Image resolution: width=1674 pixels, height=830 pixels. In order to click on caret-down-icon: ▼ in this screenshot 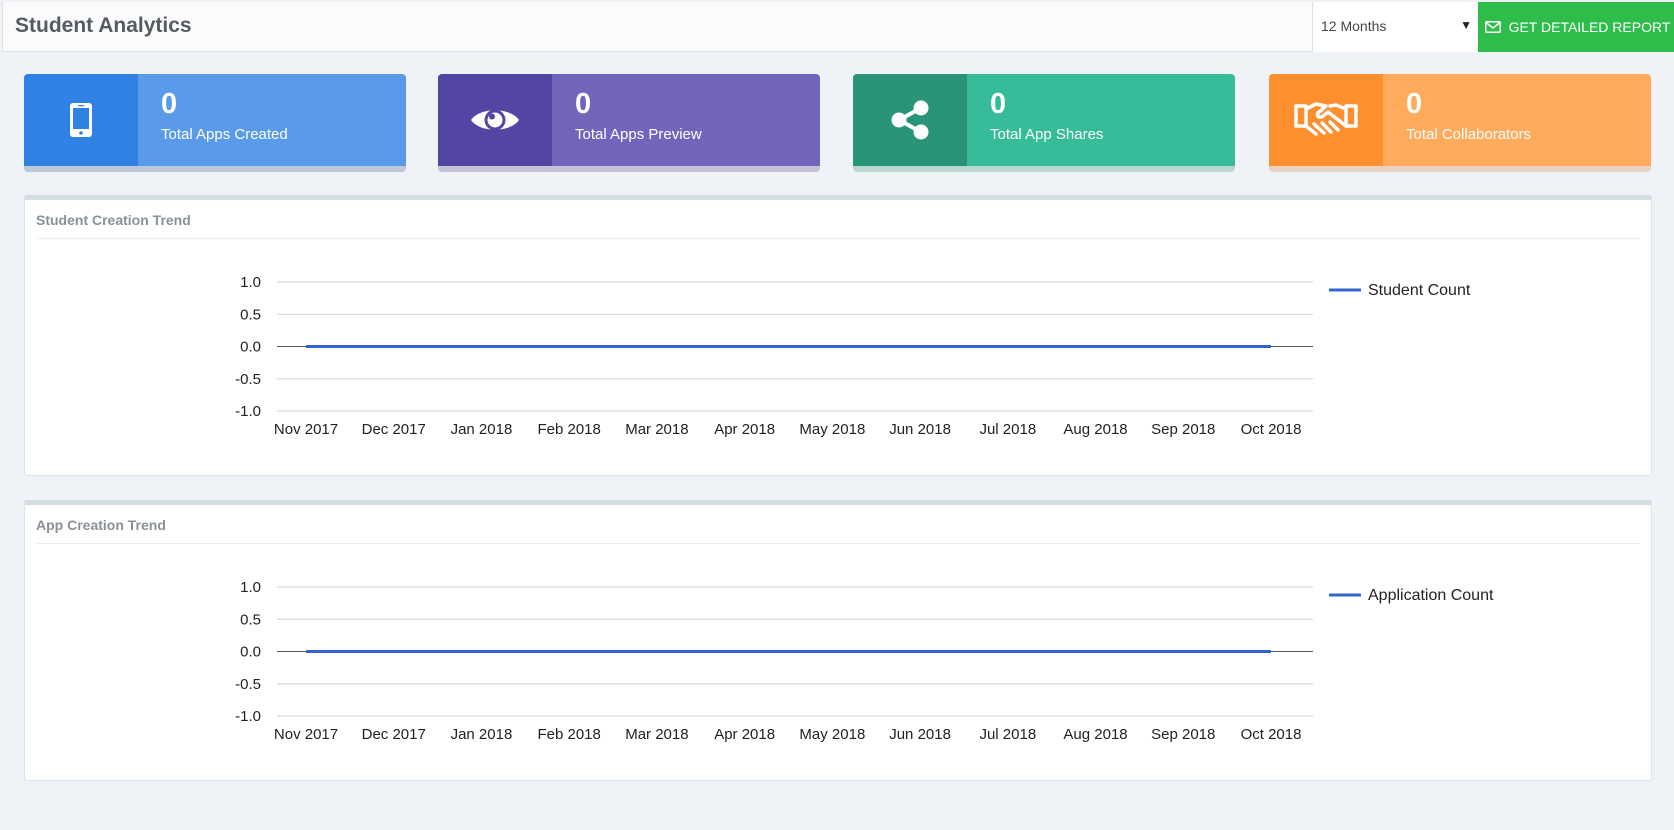, I will do `click(1466, 25)`.